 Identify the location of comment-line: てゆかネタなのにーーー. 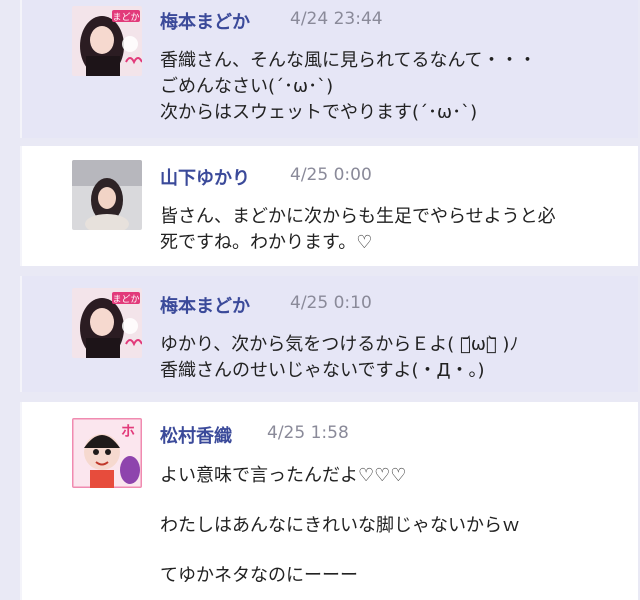
(259, 575).